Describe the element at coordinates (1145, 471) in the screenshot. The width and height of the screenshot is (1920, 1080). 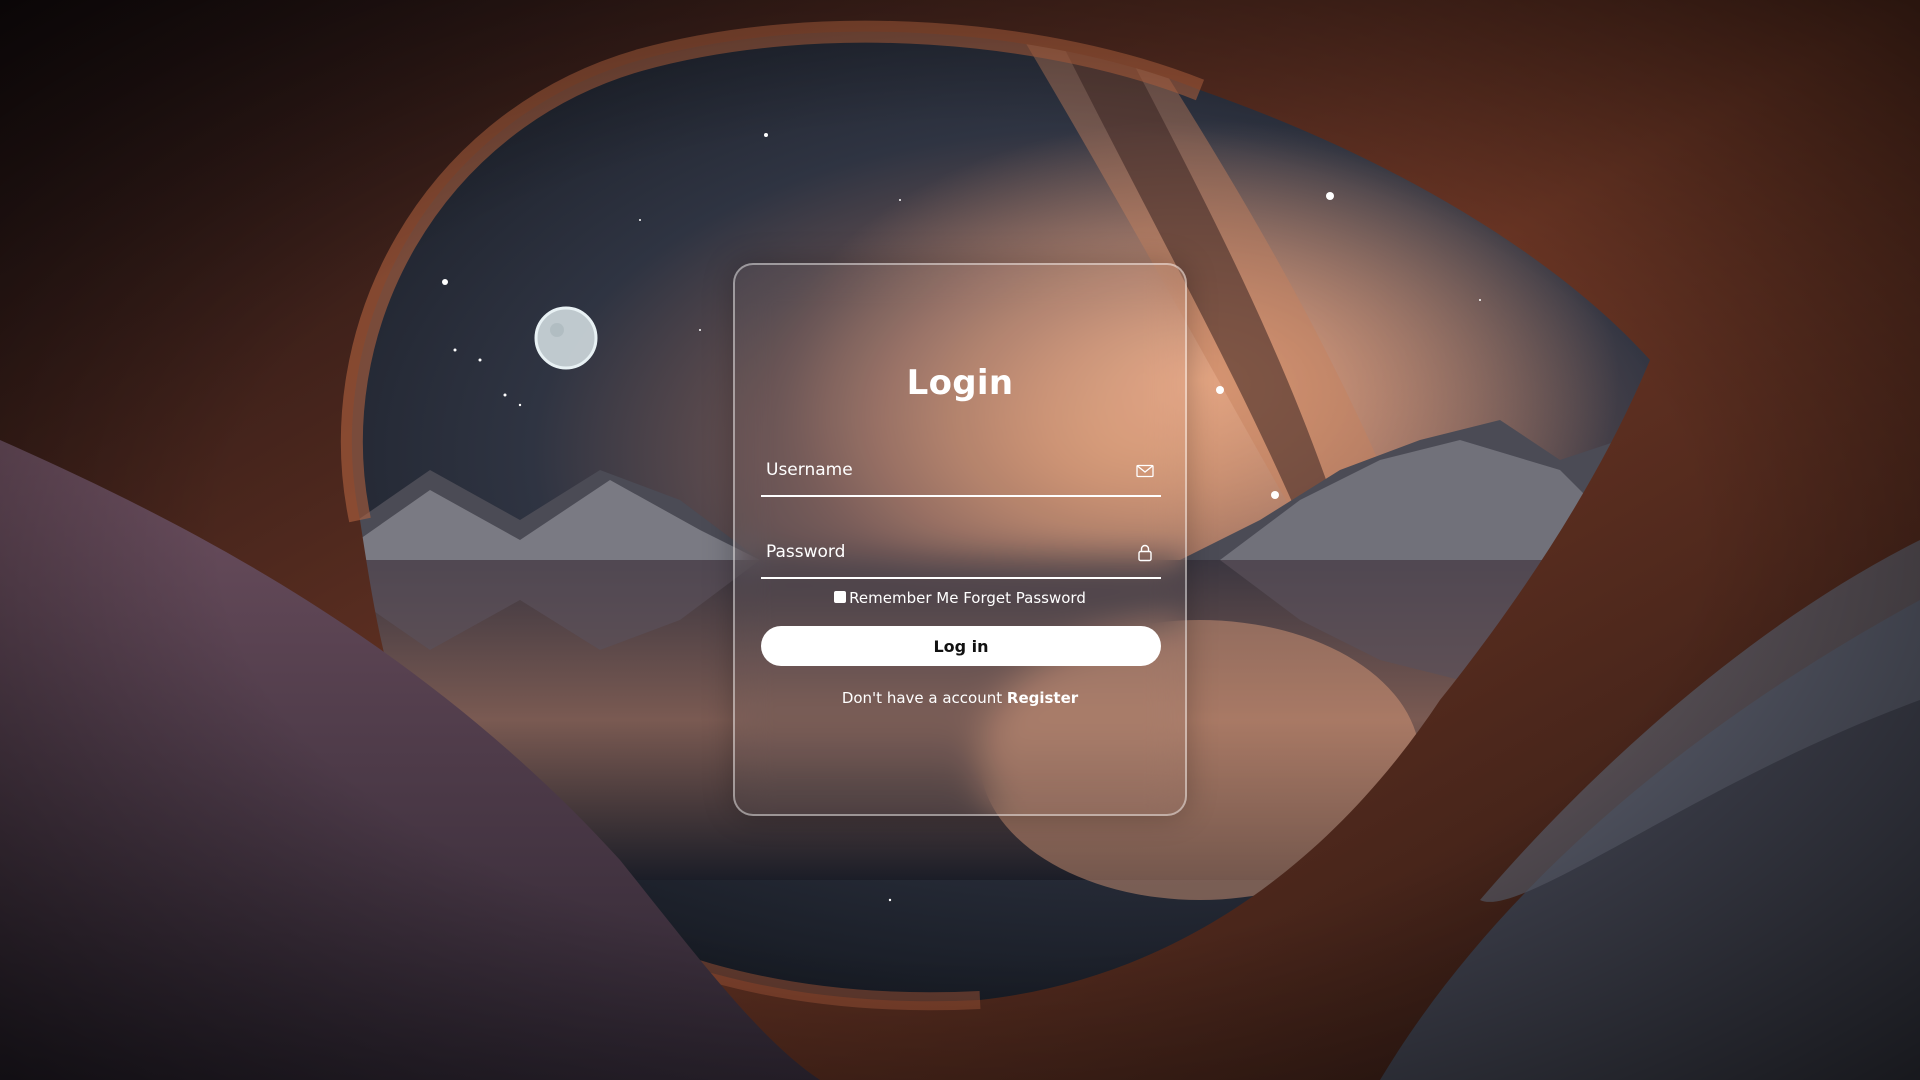
I see `mail-icon` at that location.